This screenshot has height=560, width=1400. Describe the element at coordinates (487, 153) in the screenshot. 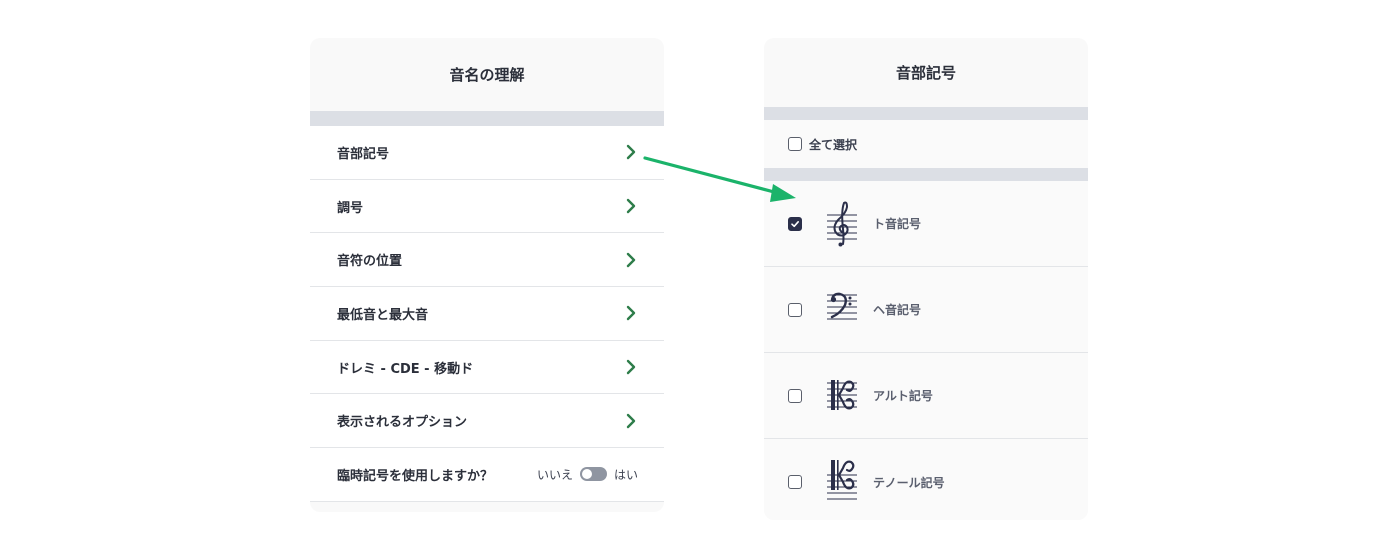

I see `menu-item-clefs: 音部記号` at that location.